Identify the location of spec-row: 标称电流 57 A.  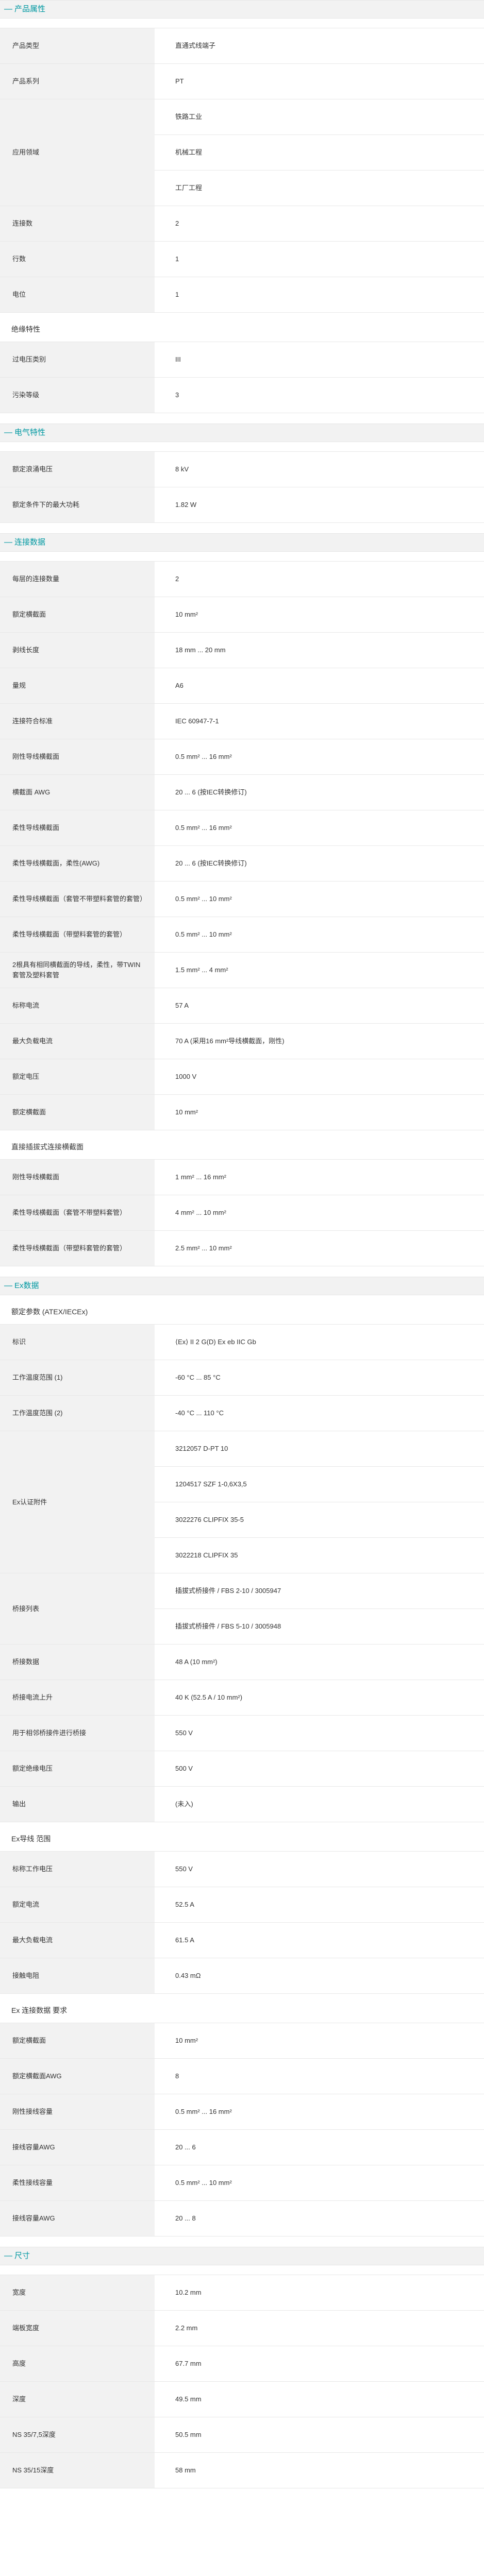
(242, 1006).